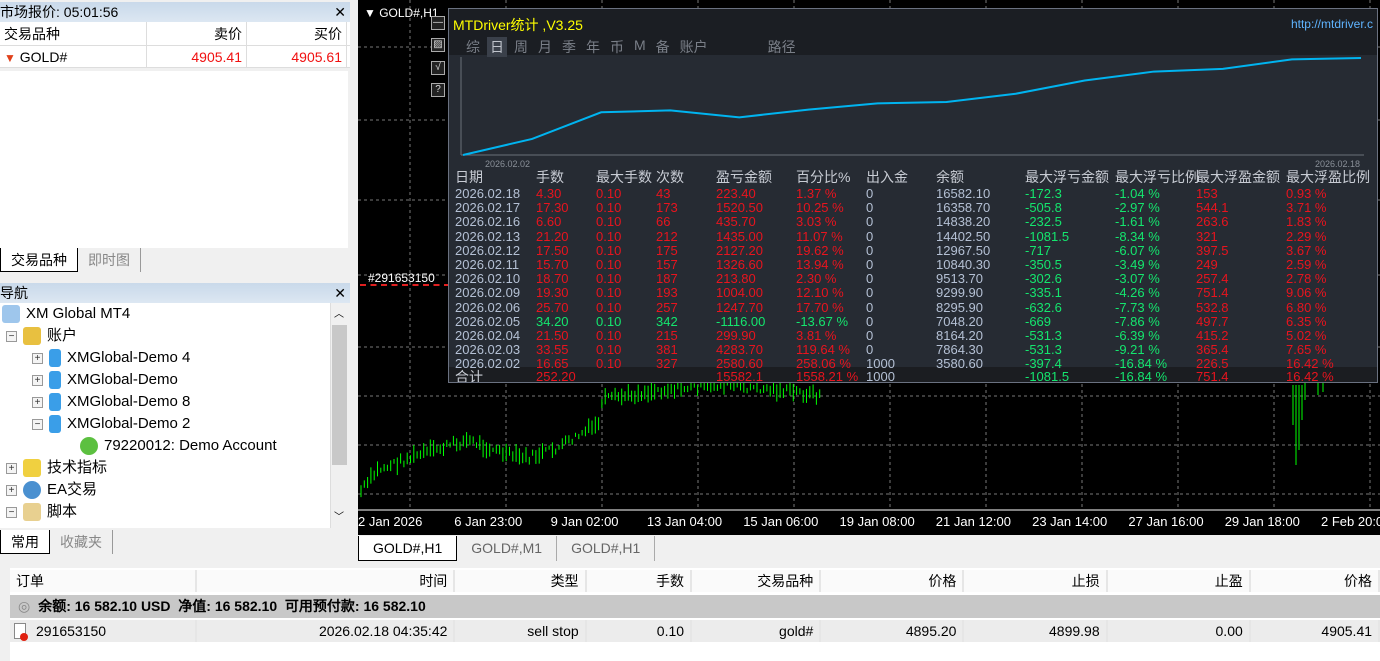 The image size is (1380, 661). Describe the element at coordinates (174, 159) in the screenshot. I see `market-watch-body` at that location.